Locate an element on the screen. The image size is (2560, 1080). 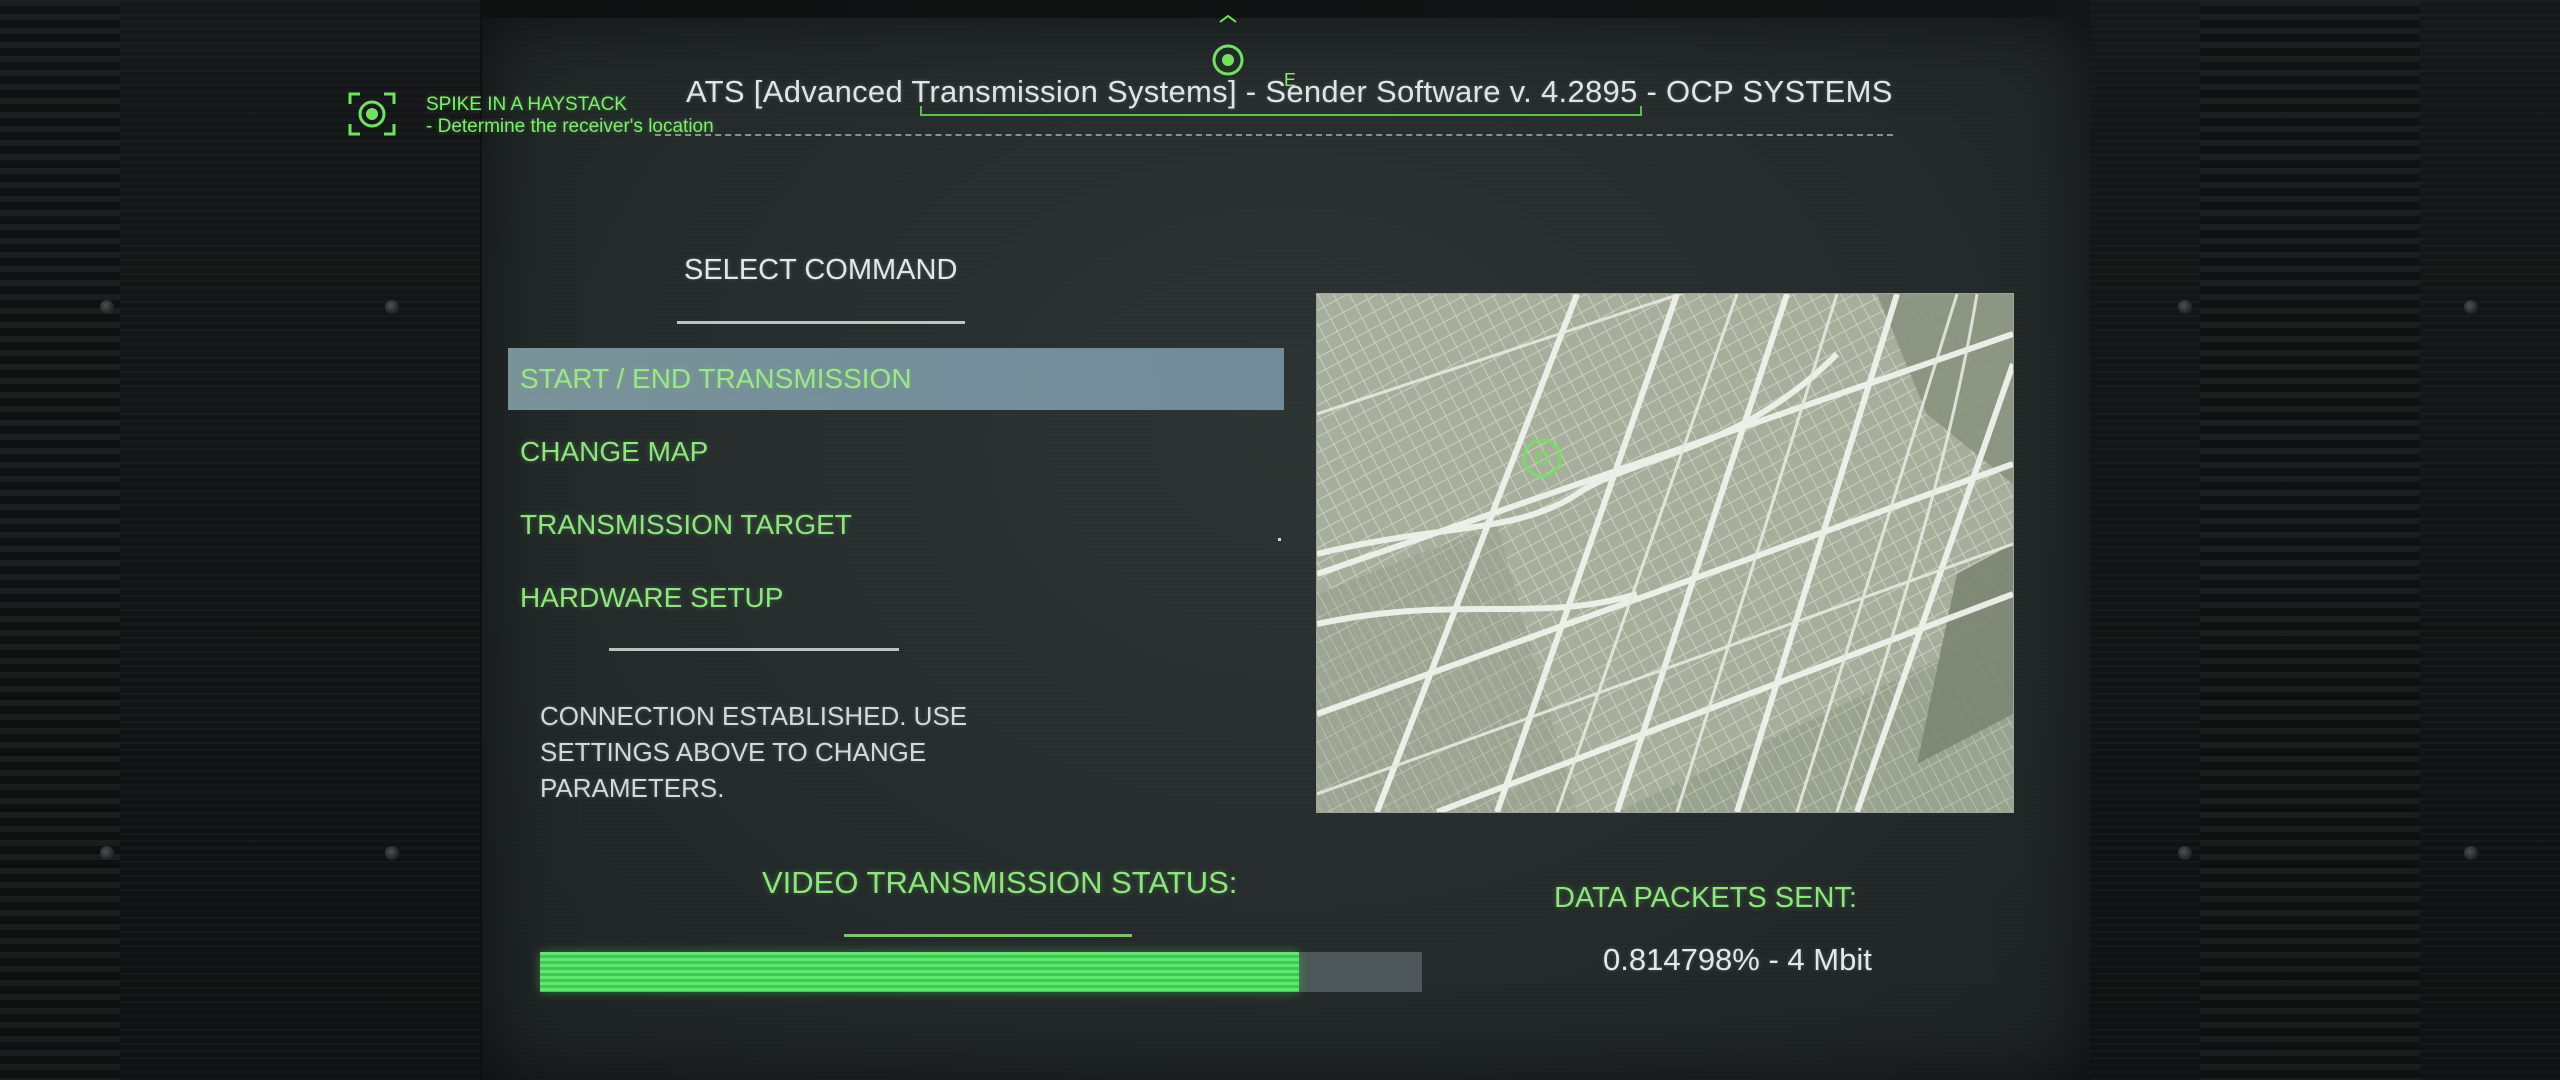
compass-direction: E is located at coordinates (1290, 80).